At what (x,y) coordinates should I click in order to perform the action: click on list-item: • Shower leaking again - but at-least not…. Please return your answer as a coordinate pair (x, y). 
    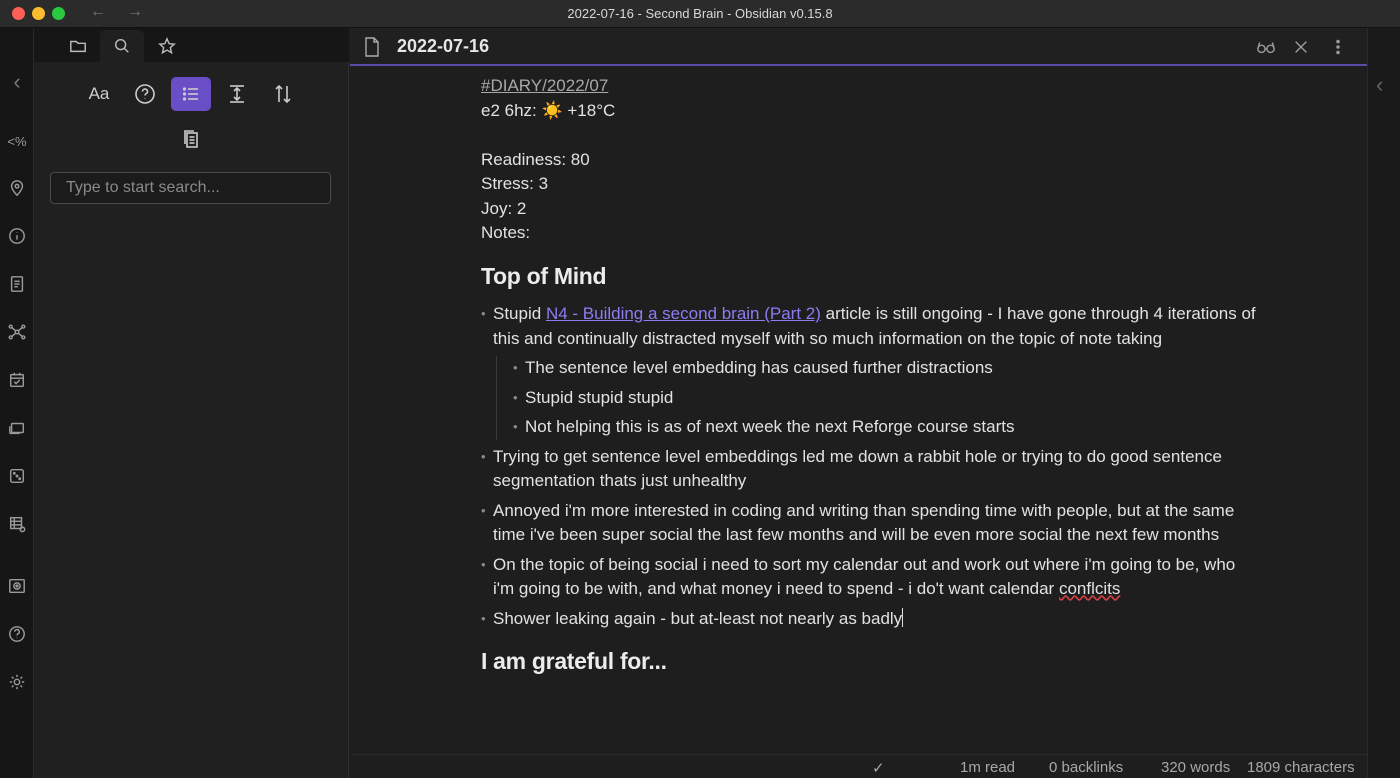
    Looking at the image, I should click on (692, 617).